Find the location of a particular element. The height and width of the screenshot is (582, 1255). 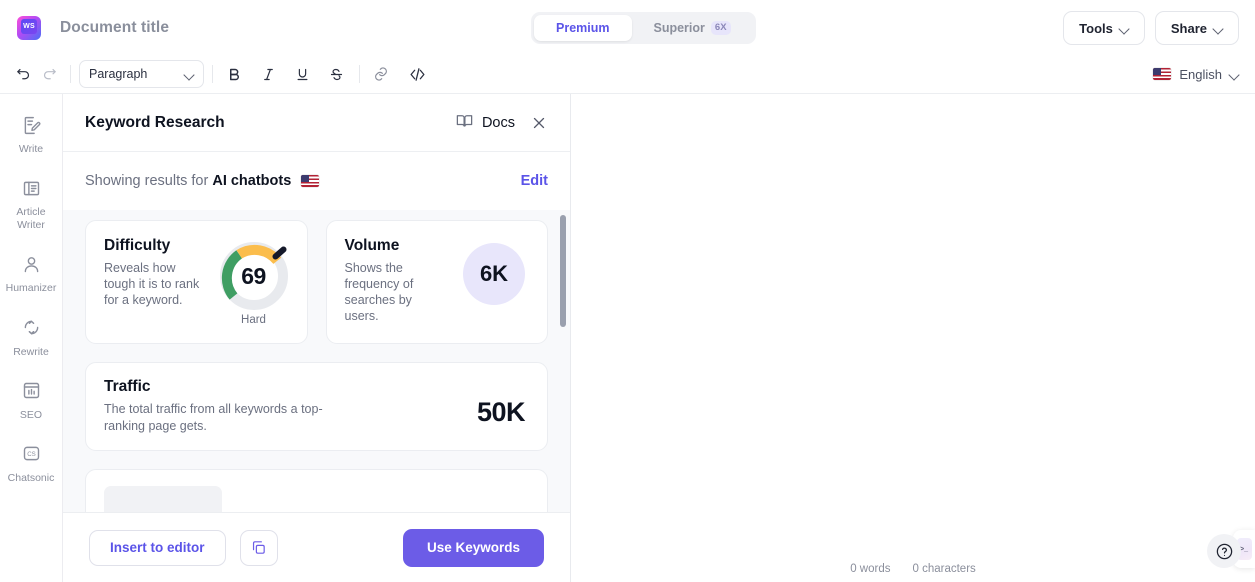

sidebar-item-humanizer: Humanizer is located at coordinates (31, 273).